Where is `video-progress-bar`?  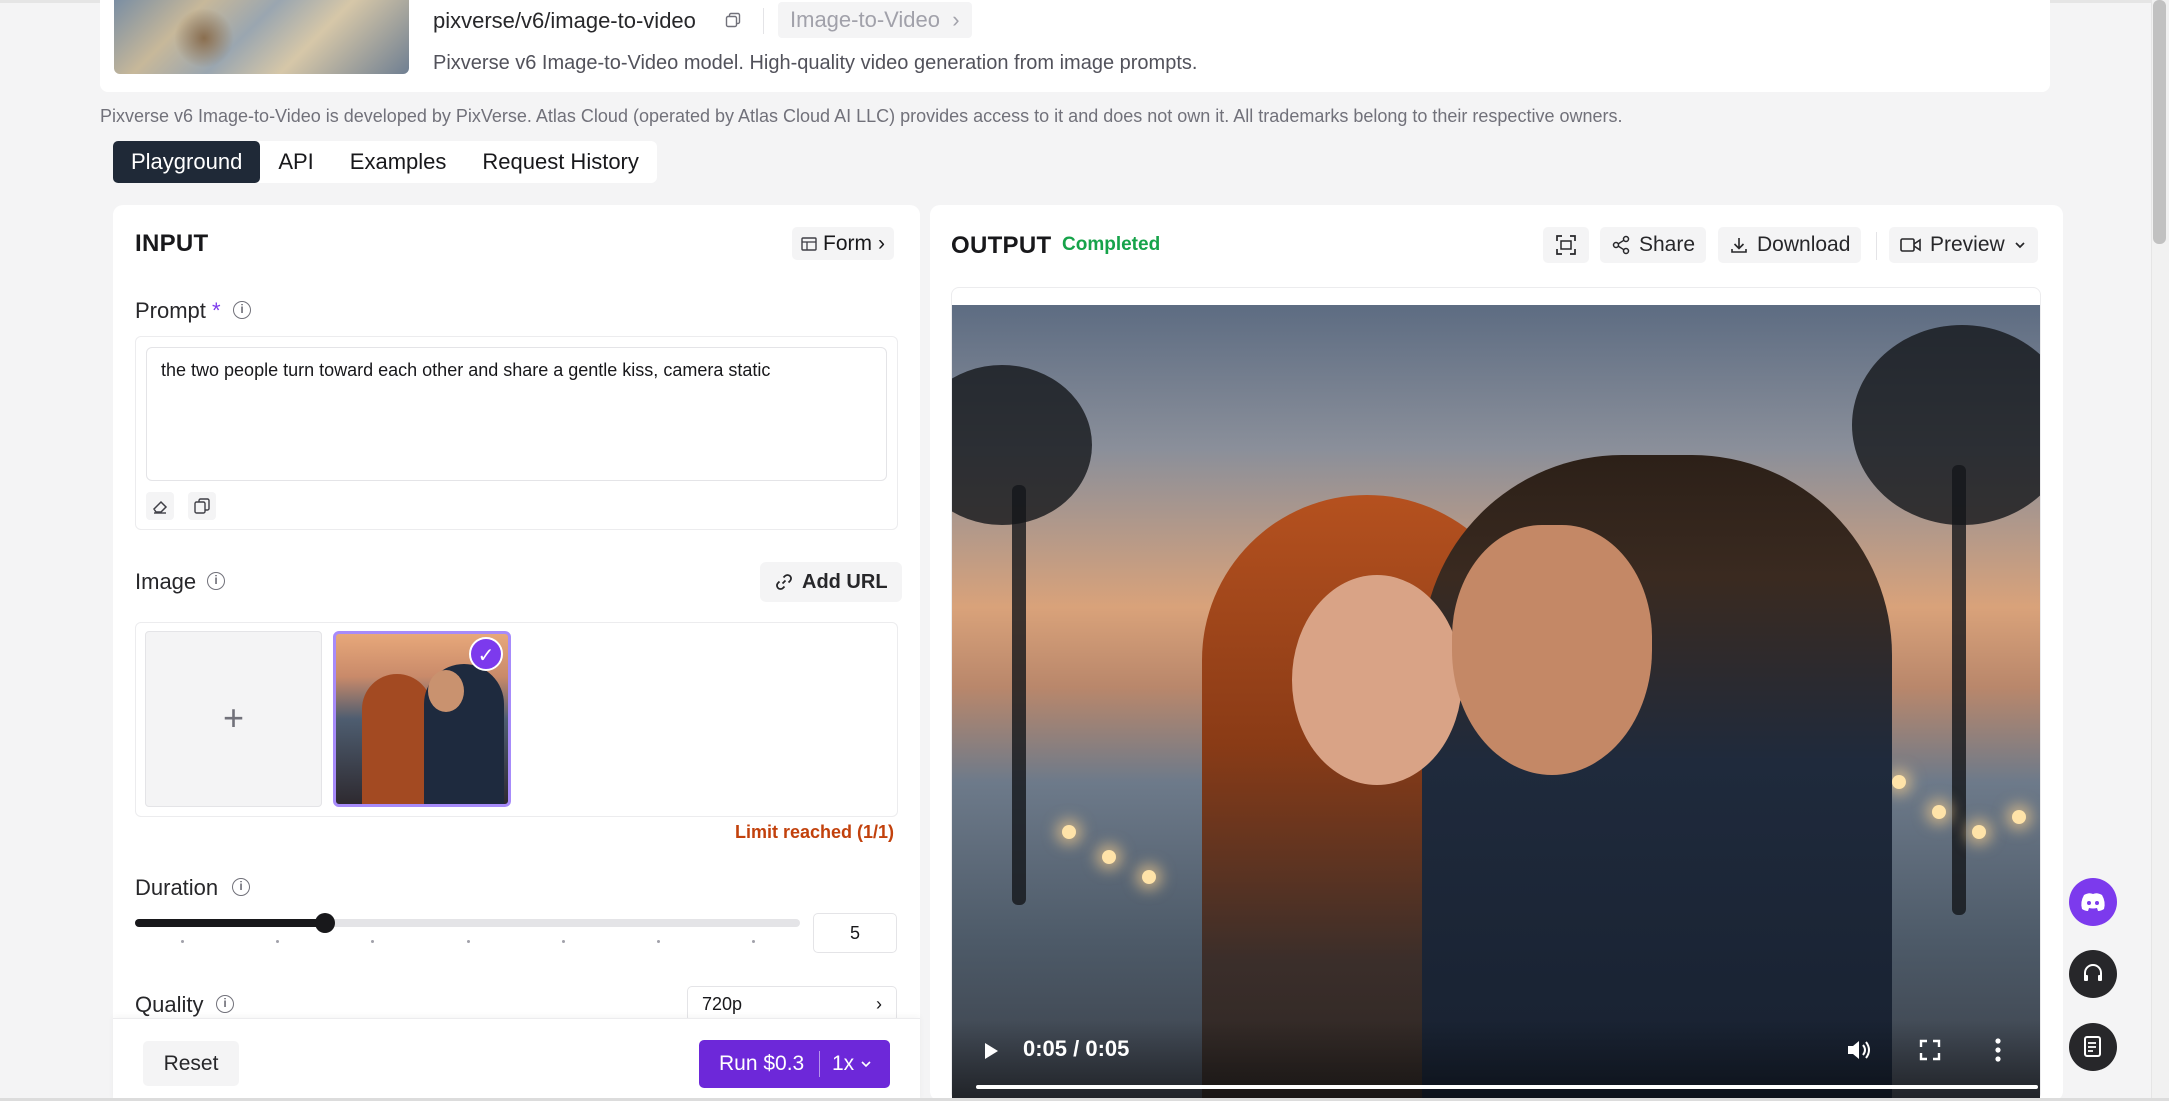 video-progress-bar is located at coordinates (1507, 1087).